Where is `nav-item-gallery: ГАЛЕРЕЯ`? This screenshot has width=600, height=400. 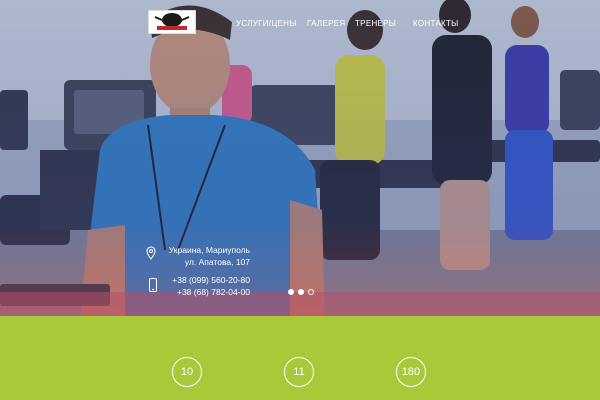
nav-item-gallery: ГАЛЕРЕЯ is located at coordinates (326, 23).